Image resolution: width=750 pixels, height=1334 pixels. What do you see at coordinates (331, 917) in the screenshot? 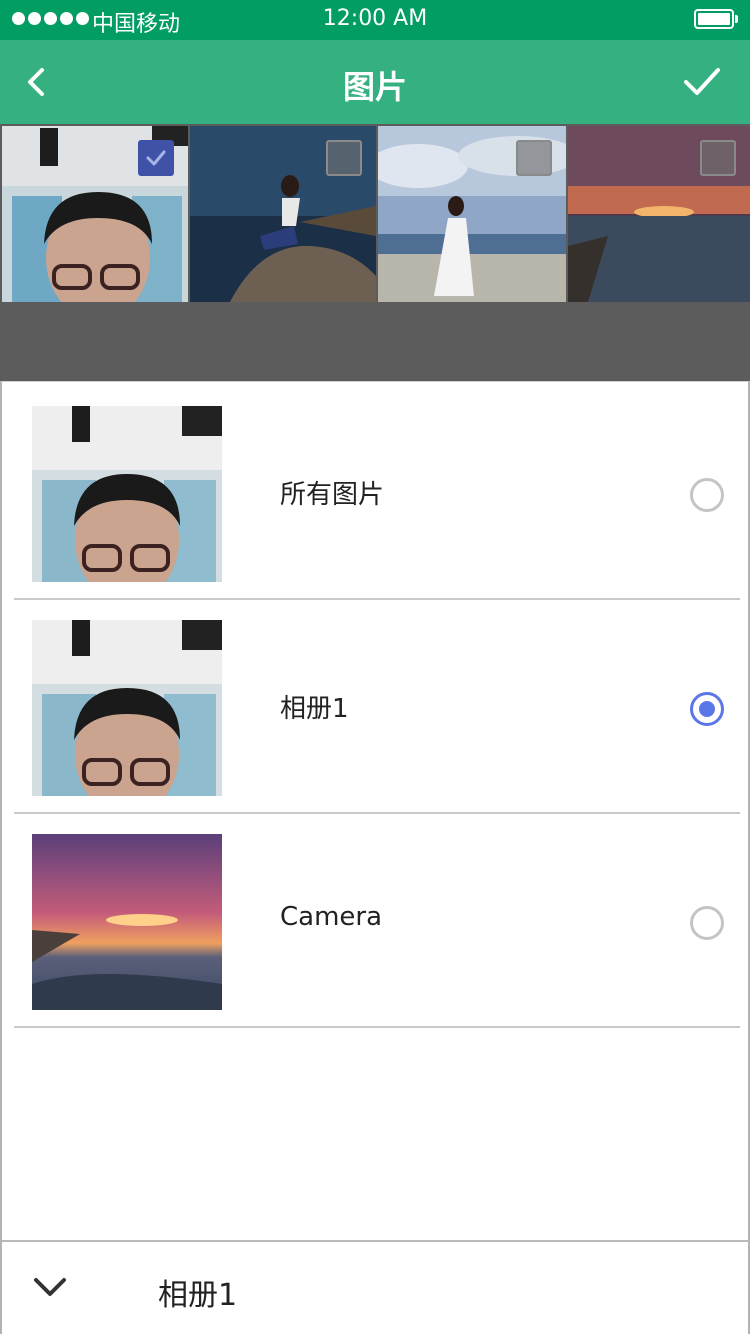
I see `album-name: Camera` at bounding box center [331, 917].